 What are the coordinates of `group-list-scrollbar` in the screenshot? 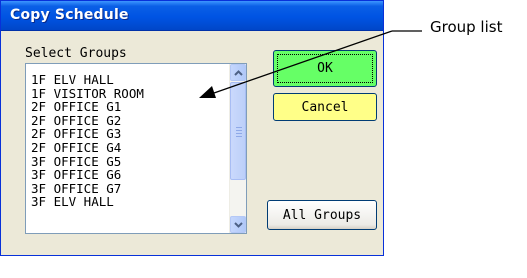 It's located at (237, 148).